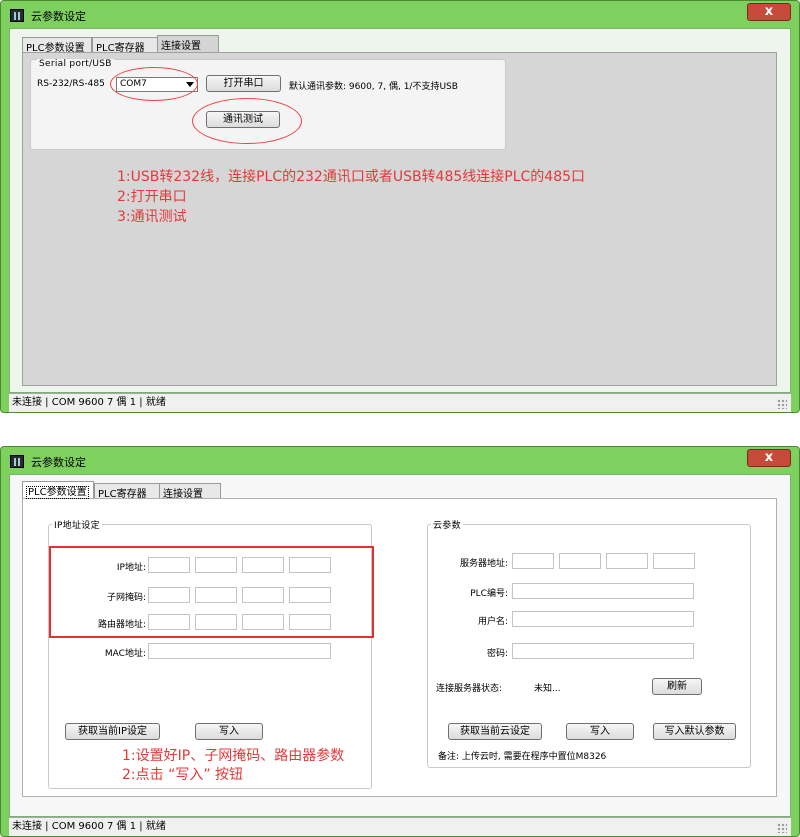 The width and height of the screenshot is (800, 837). What do you see at coordinates (603, 619) in the screenshot?
I see `username-field` at bounding box center [603, 619].